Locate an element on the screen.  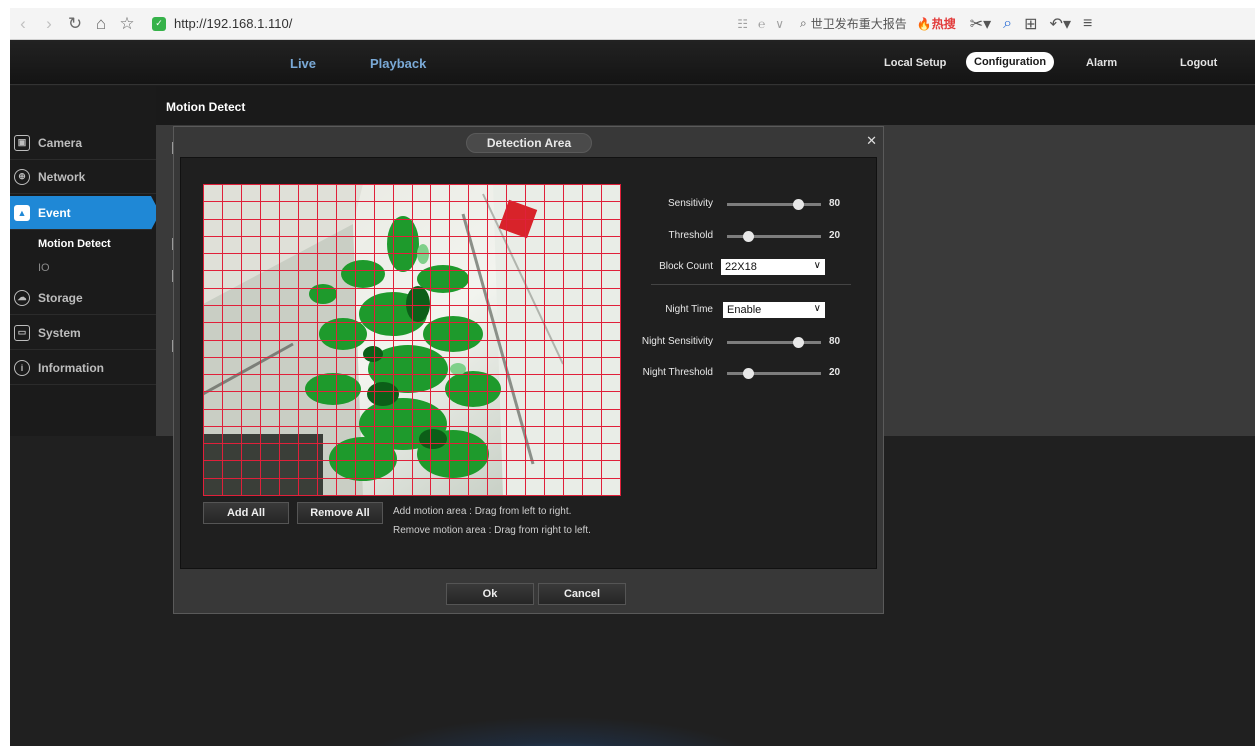
sidebar-item-network: ⊕ Network is located at coordinates (85, 177).